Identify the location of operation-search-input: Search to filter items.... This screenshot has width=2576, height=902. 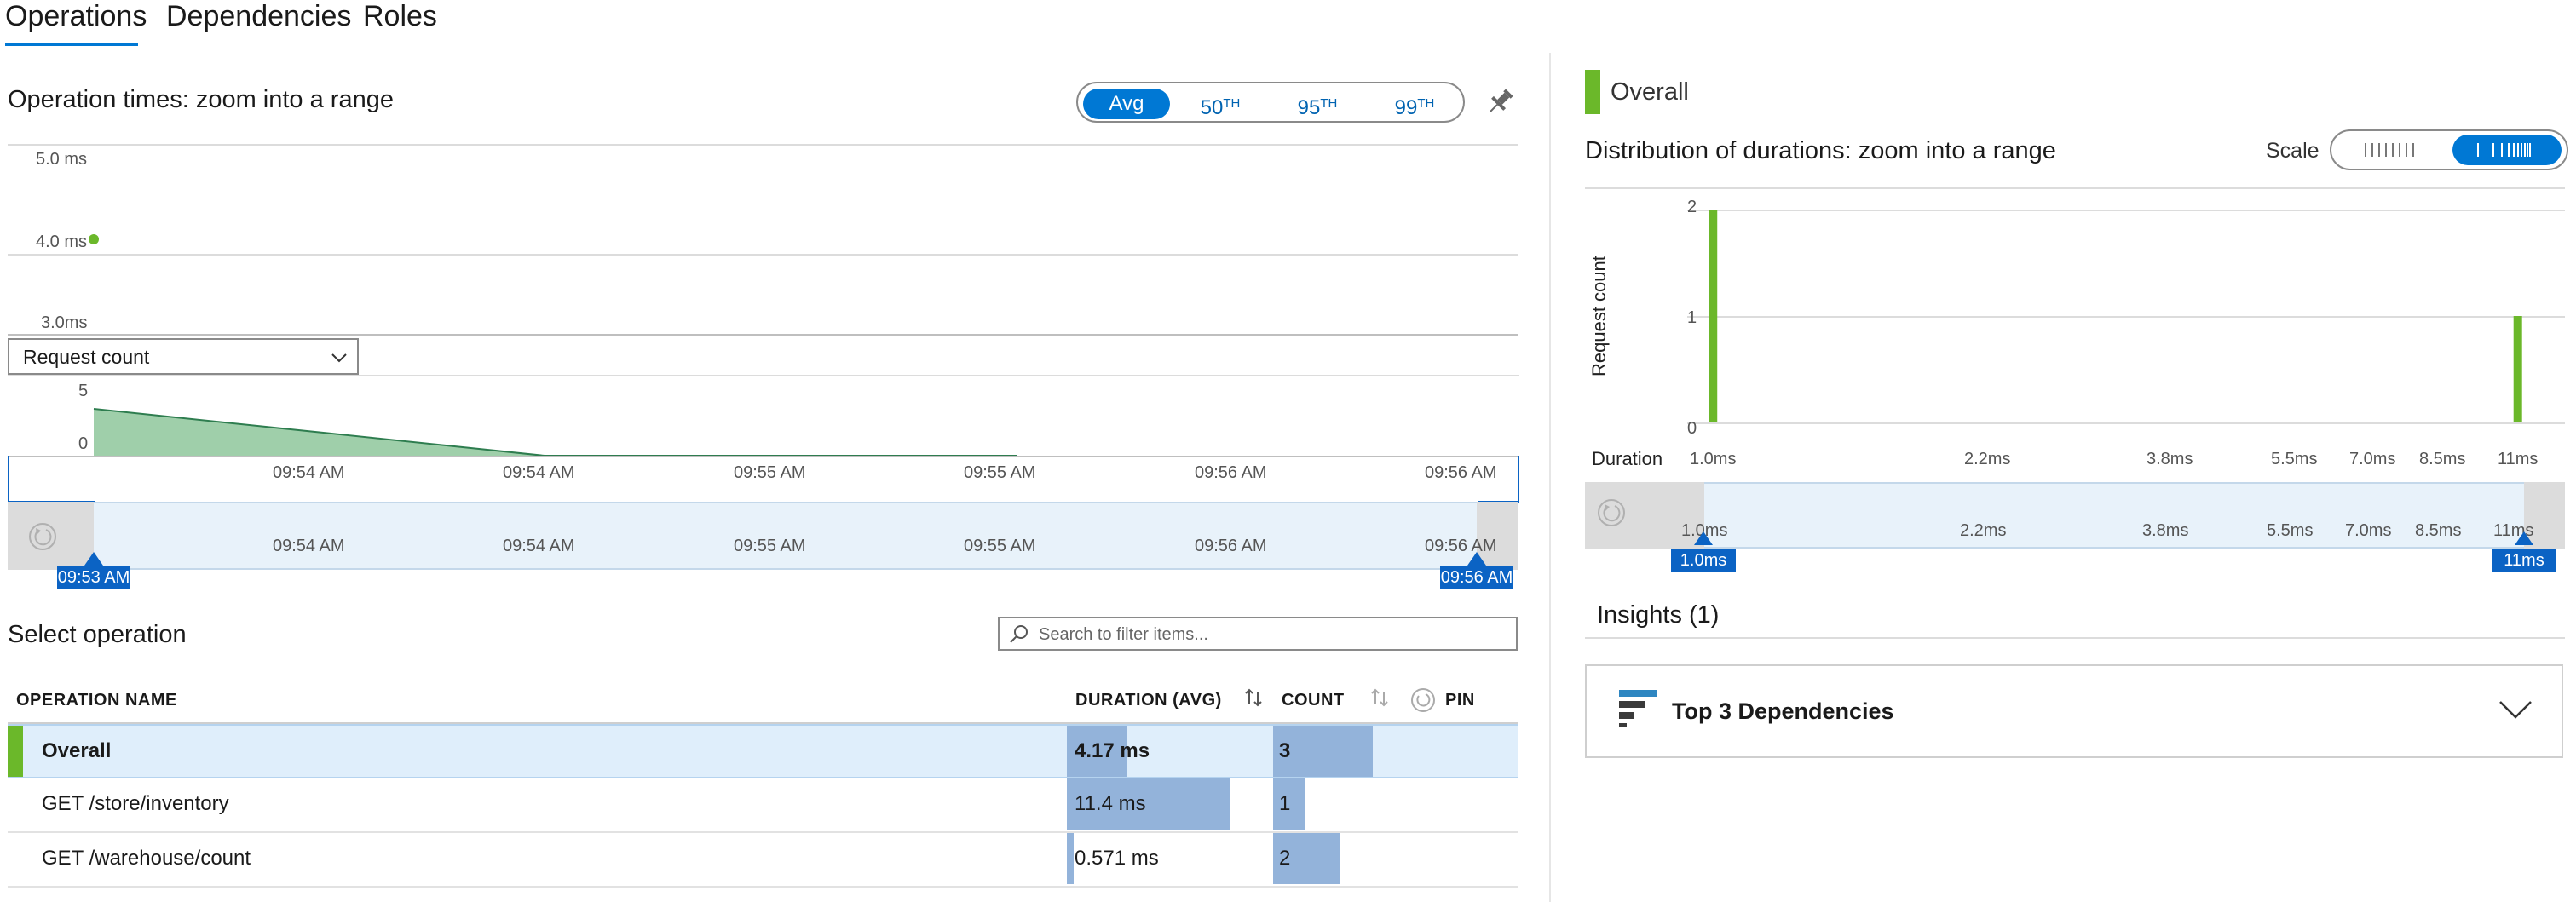
(1258, 634).